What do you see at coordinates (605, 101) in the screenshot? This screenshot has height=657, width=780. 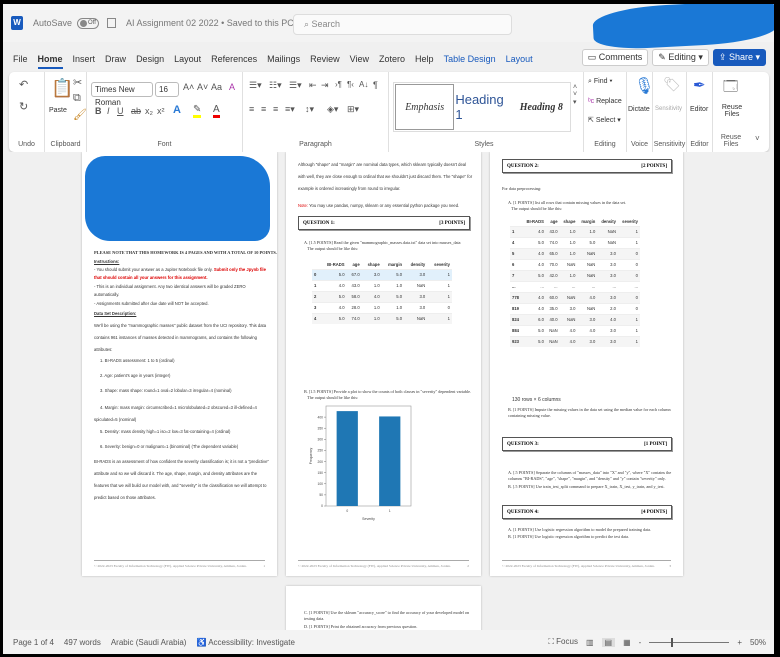 I see `replace-button: ᵇc Replace` at bounding box center [605, 101].